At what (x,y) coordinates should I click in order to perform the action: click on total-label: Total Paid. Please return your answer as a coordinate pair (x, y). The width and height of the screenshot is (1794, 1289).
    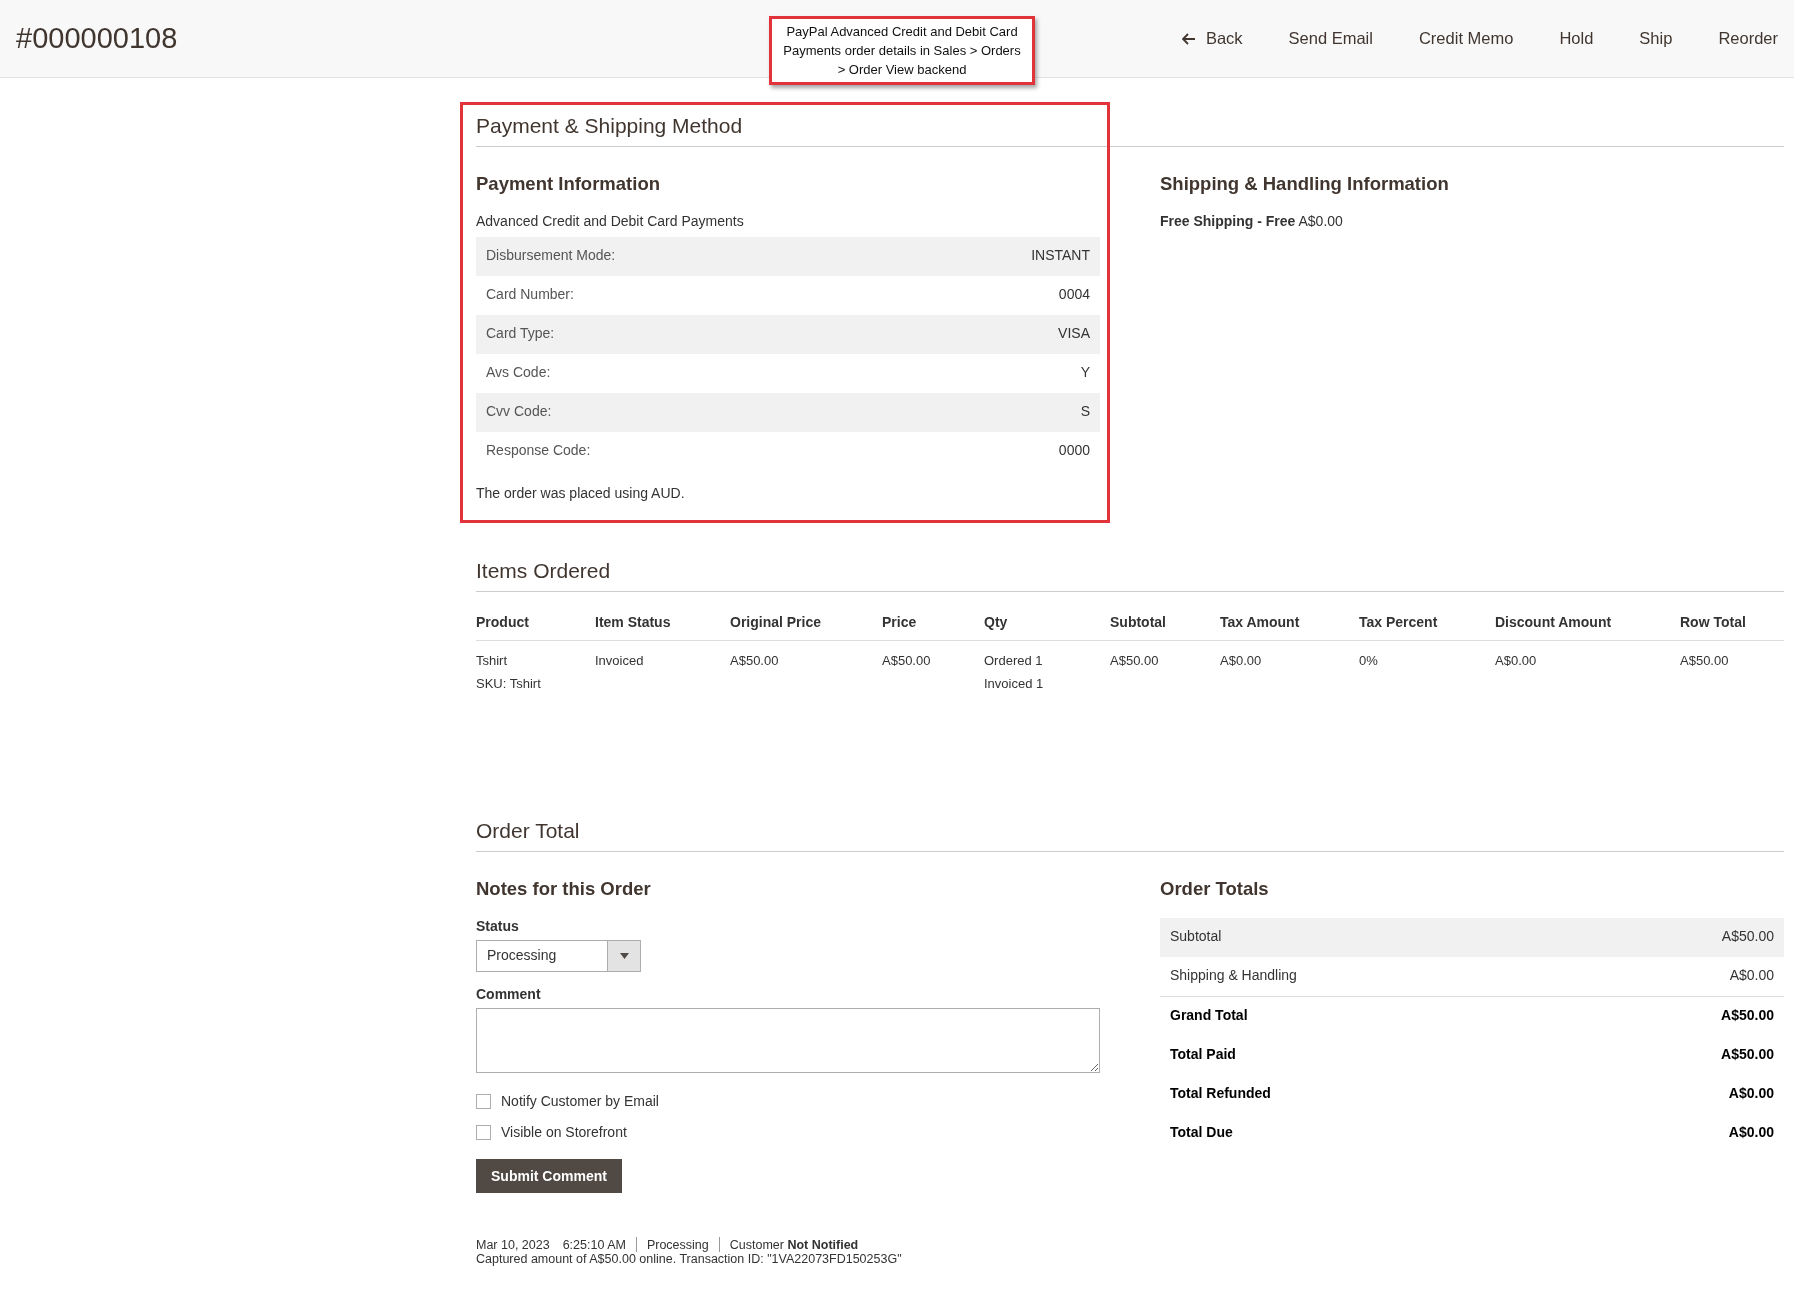
    Looking at the image, I should click on (1203, 1055).